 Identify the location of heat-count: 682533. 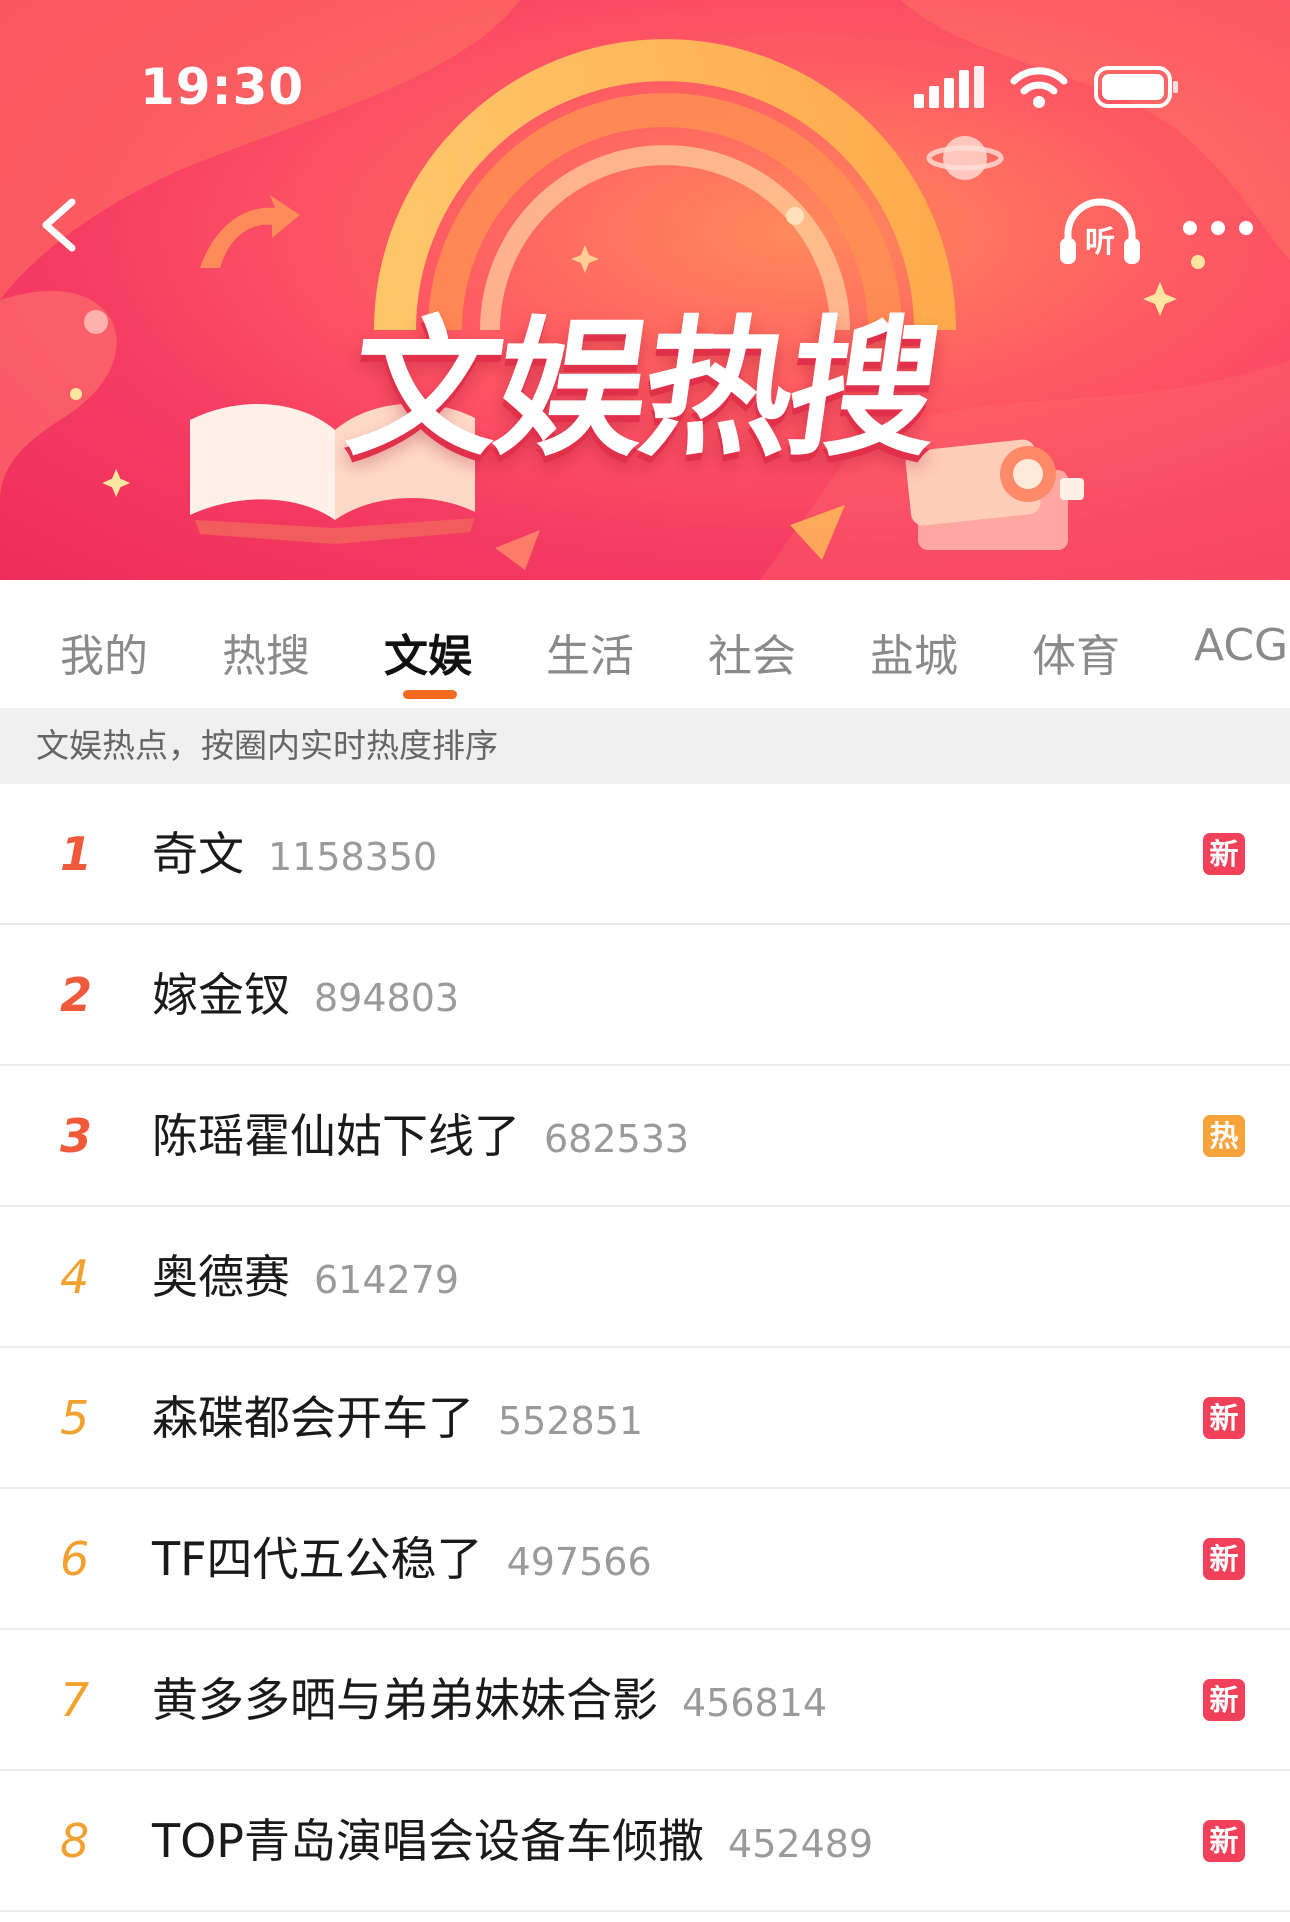
(617, 1139).